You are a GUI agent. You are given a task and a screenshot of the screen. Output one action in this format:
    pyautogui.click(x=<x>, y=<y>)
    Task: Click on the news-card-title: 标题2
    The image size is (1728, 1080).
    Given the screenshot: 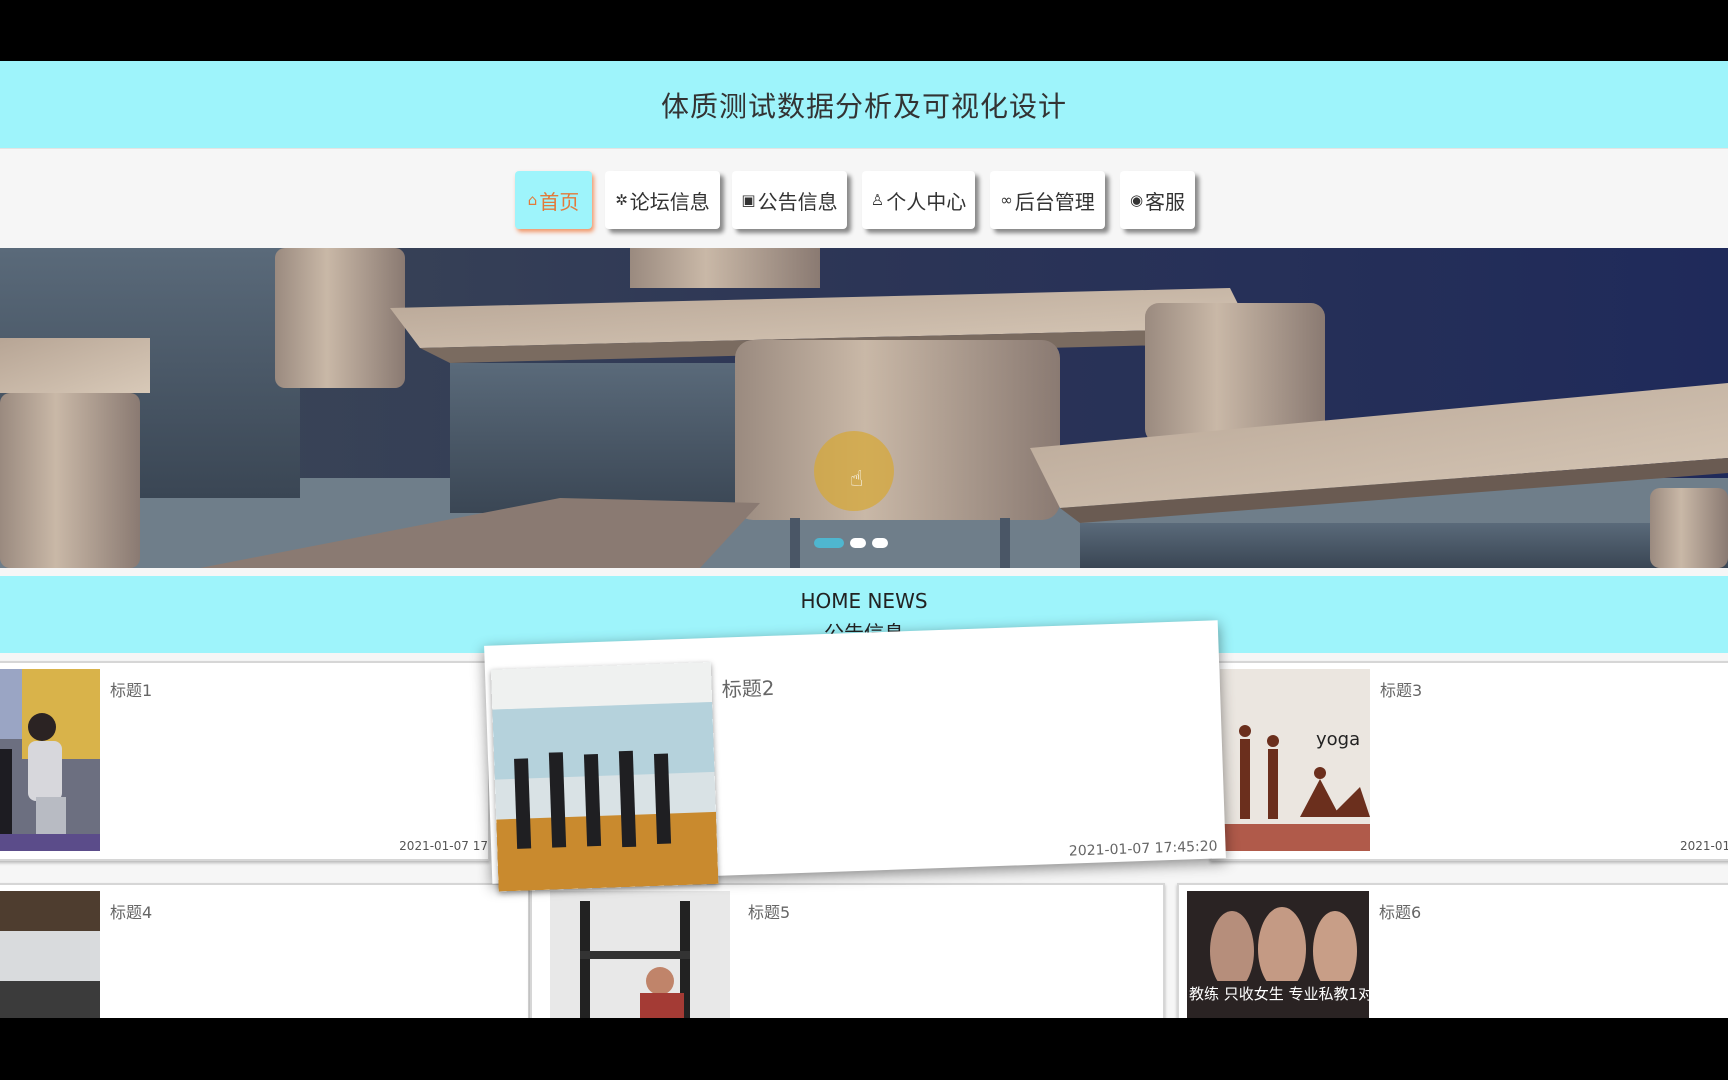 What is the action you would take?
    pyautogui.click(x=748, y=688)
    